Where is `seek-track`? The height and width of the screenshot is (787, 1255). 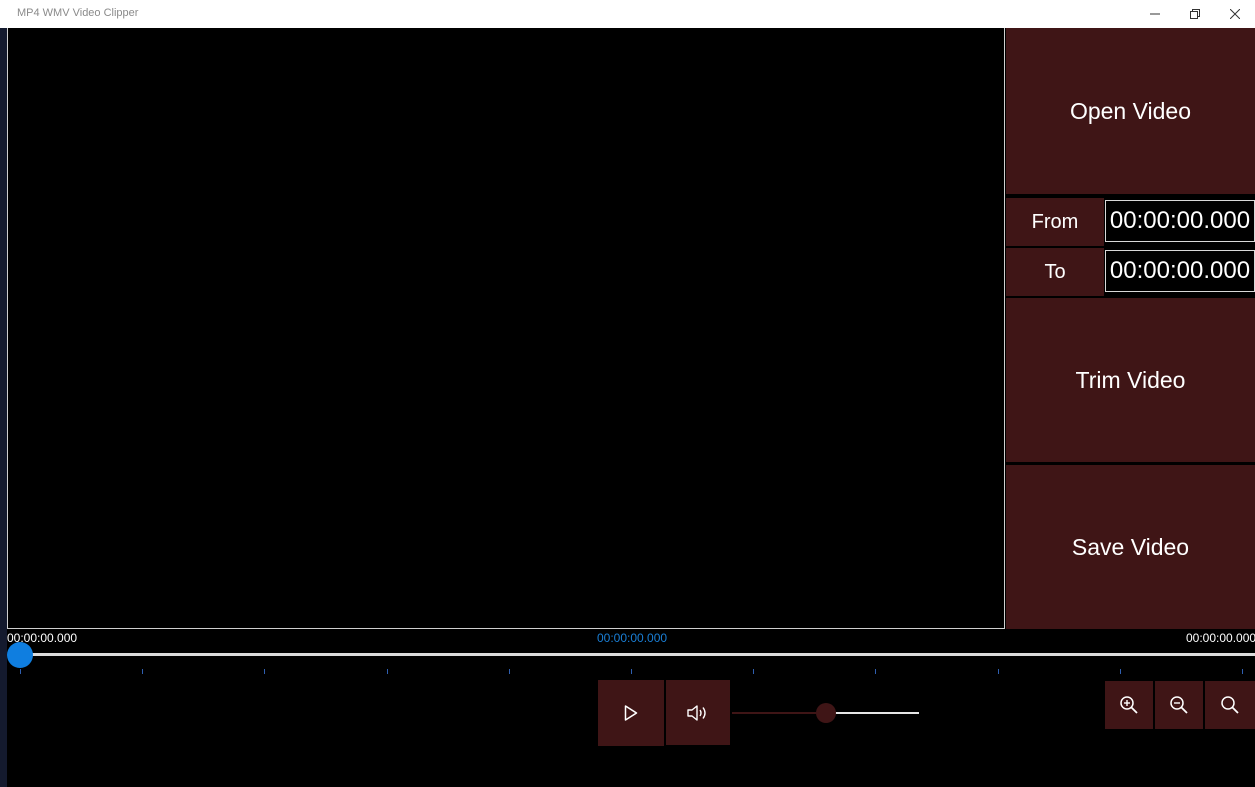 seek-track is located at coordinates (637, 654).